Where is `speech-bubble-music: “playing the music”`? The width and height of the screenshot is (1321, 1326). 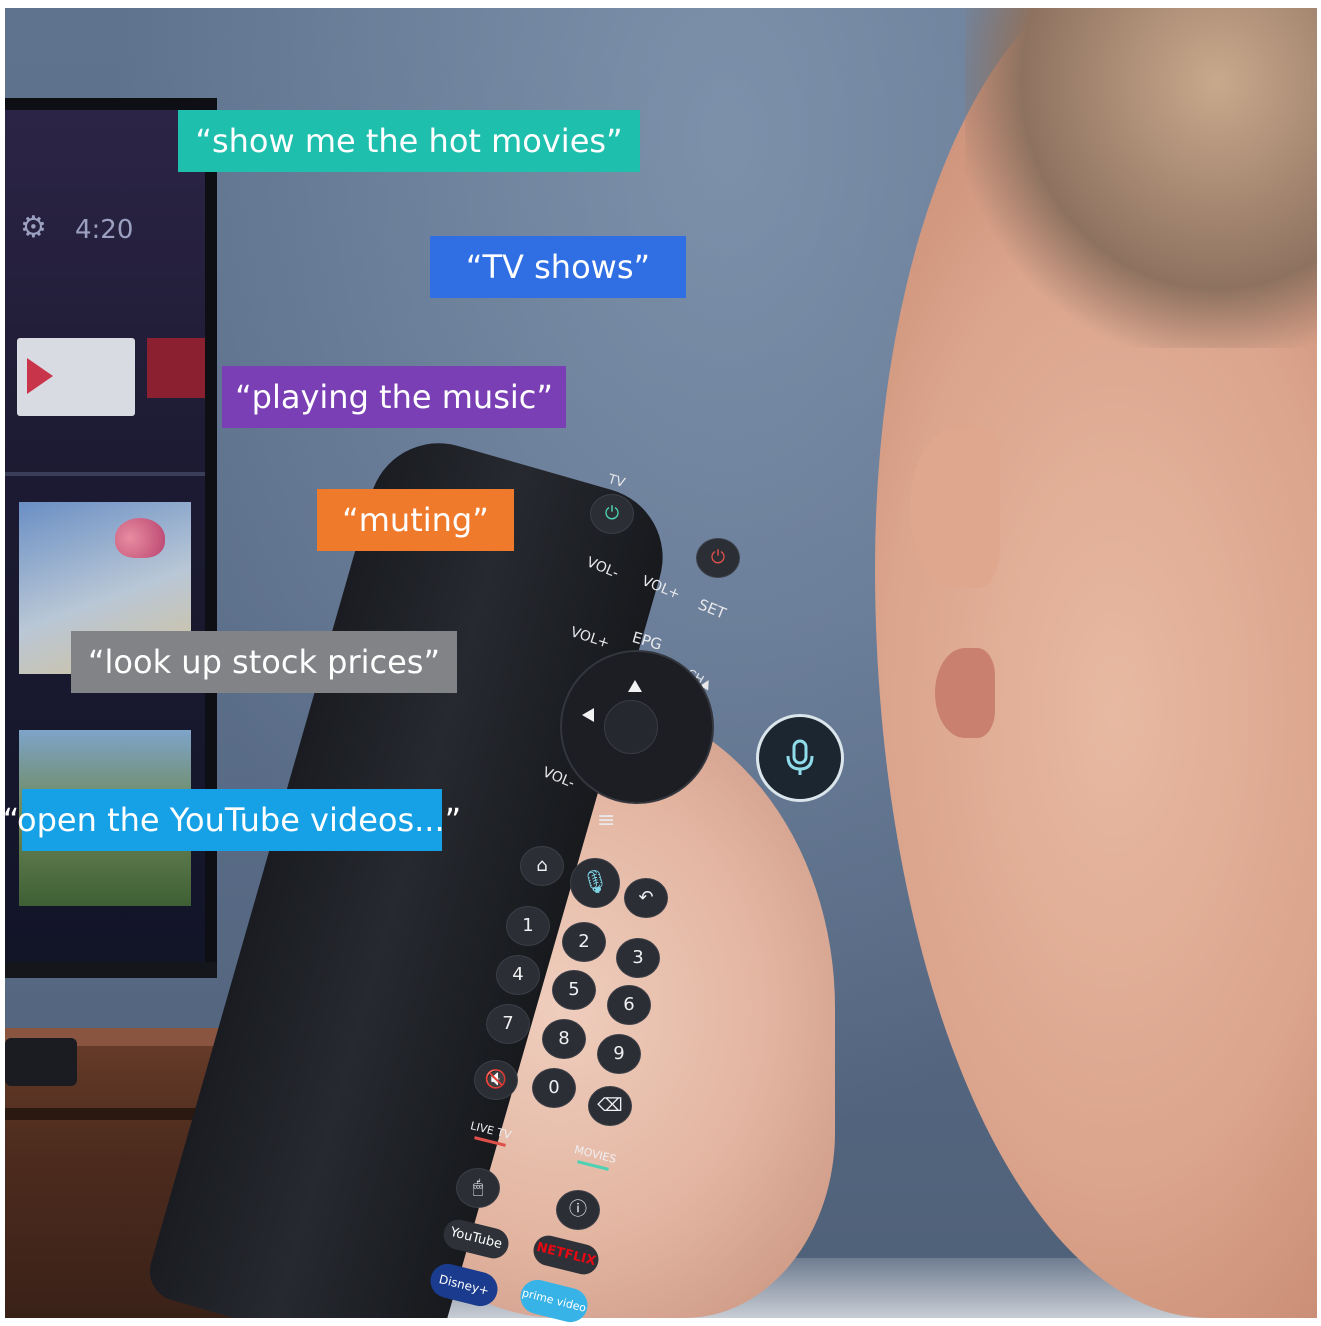
speech-bubble-music: “playing the music” is located at coordinates (394, 397).